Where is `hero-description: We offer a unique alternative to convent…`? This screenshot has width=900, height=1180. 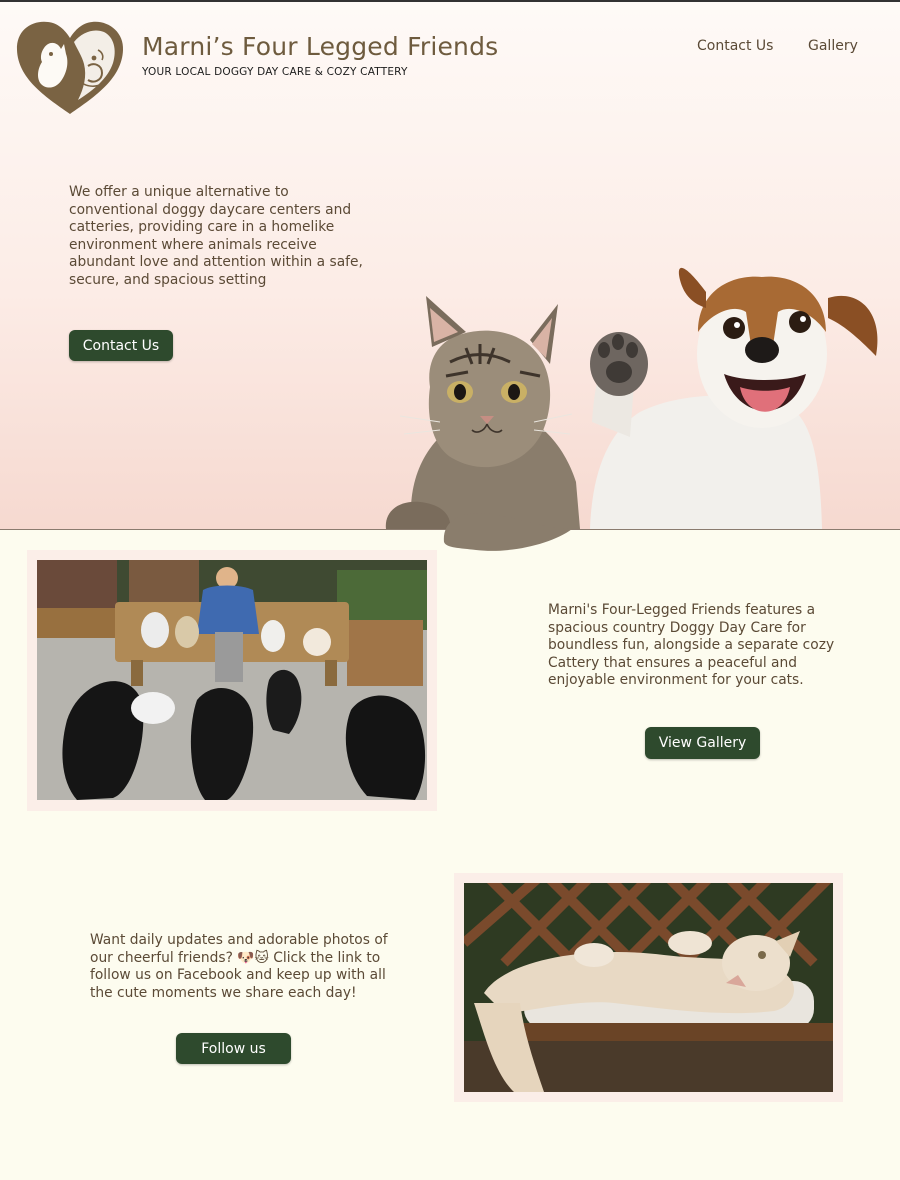
hero-description: We offer a unique alternative to convent… is located at coordinates (216, 236).